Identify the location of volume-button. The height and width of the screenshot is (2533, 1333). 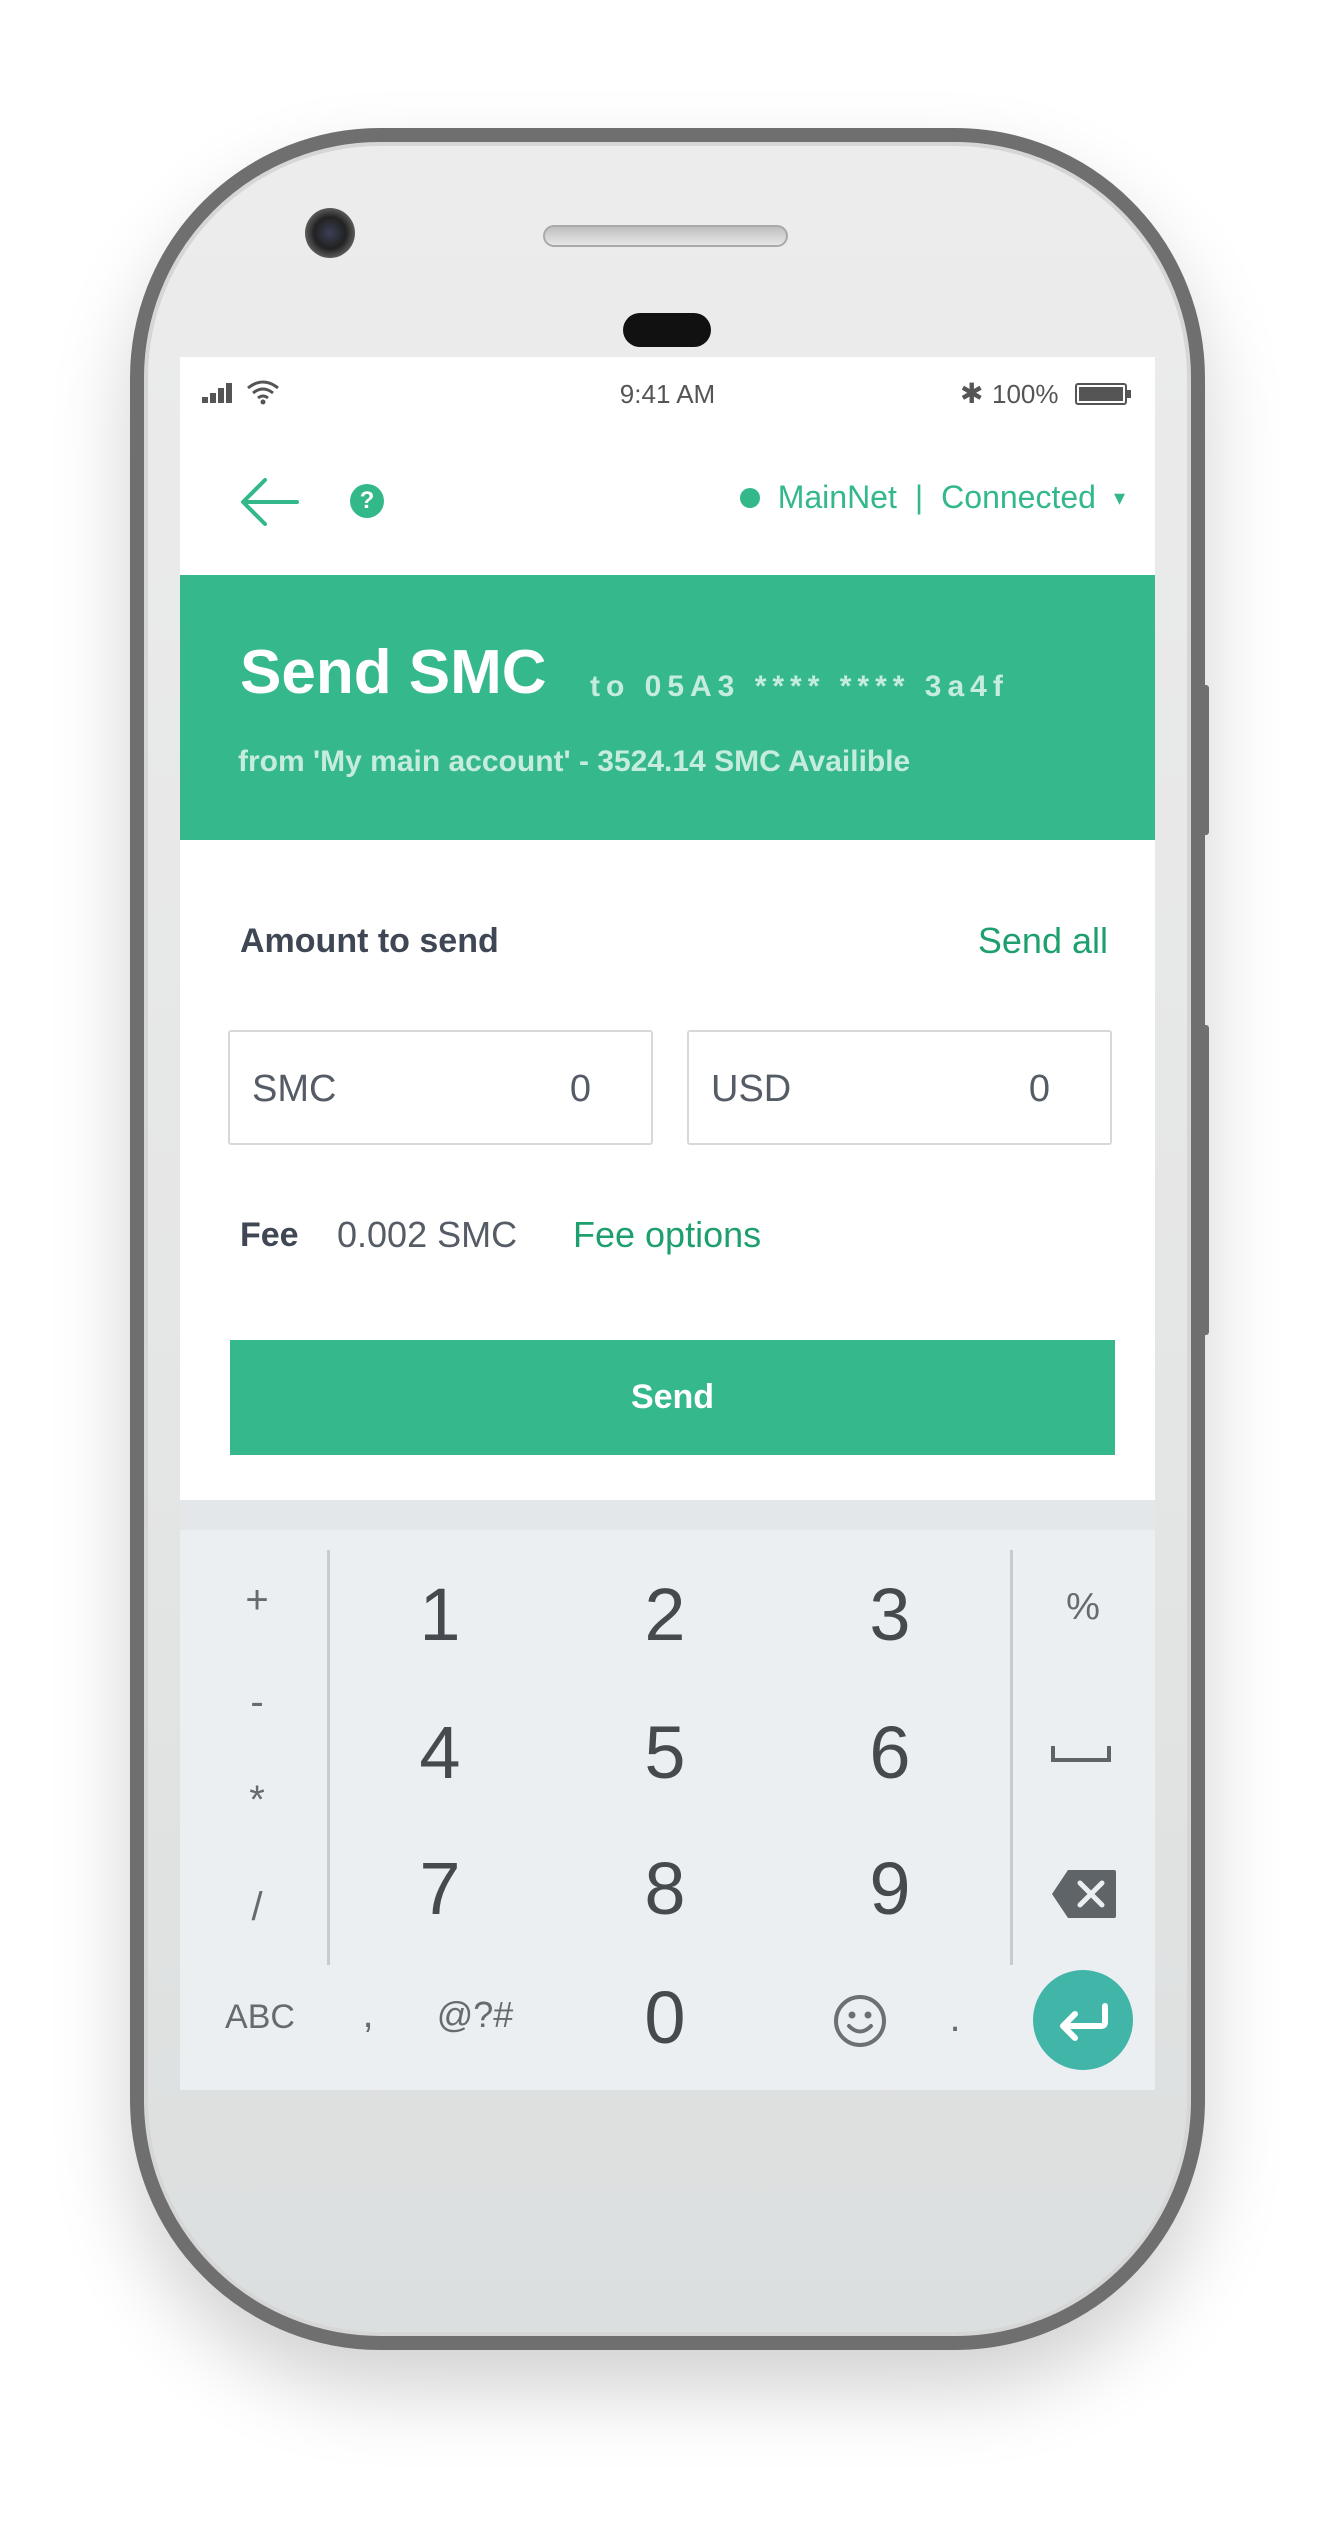
(1204, 1180).